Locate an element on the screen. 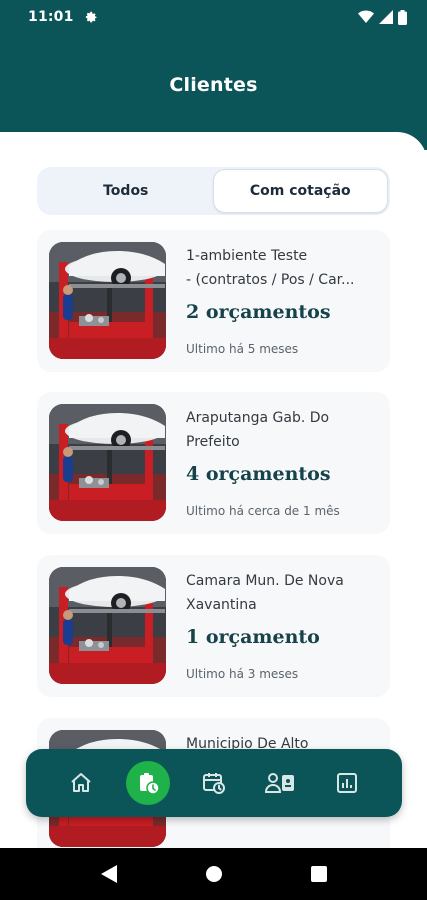 This screenshot has width=427, height=900. tab-todos: Todos is located at coordinates (126, 191).